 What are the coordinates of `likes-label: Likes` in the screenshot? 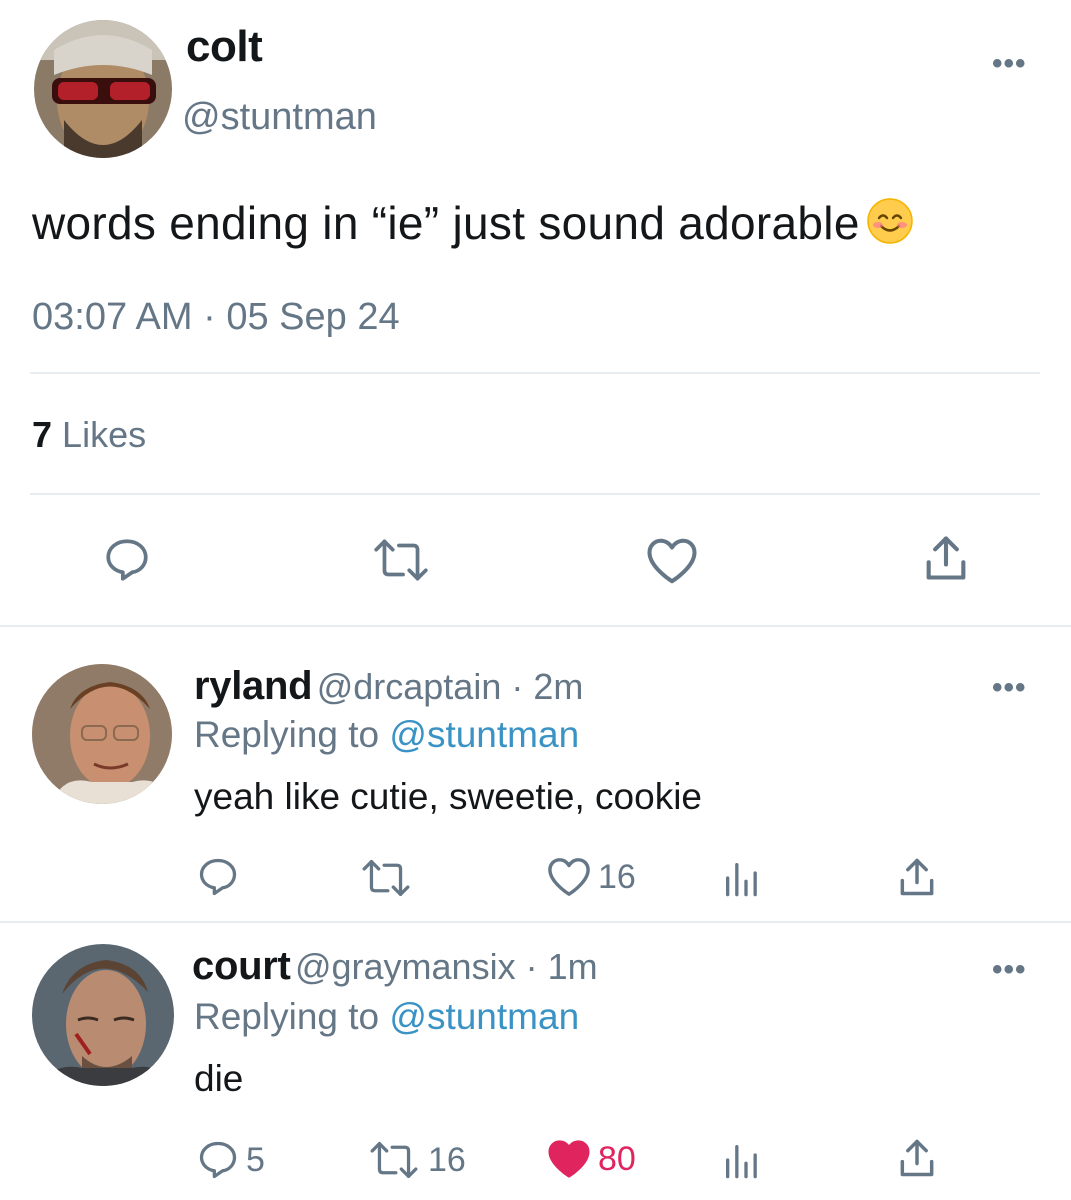 It's located at (104, 434).